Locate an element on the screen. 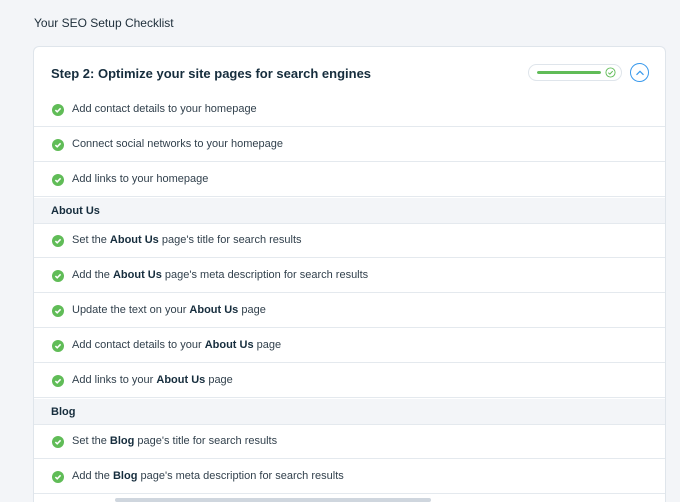 The image size is (680, 502). task-text-pre: Update the text on your is located at coordinates (131, 310).